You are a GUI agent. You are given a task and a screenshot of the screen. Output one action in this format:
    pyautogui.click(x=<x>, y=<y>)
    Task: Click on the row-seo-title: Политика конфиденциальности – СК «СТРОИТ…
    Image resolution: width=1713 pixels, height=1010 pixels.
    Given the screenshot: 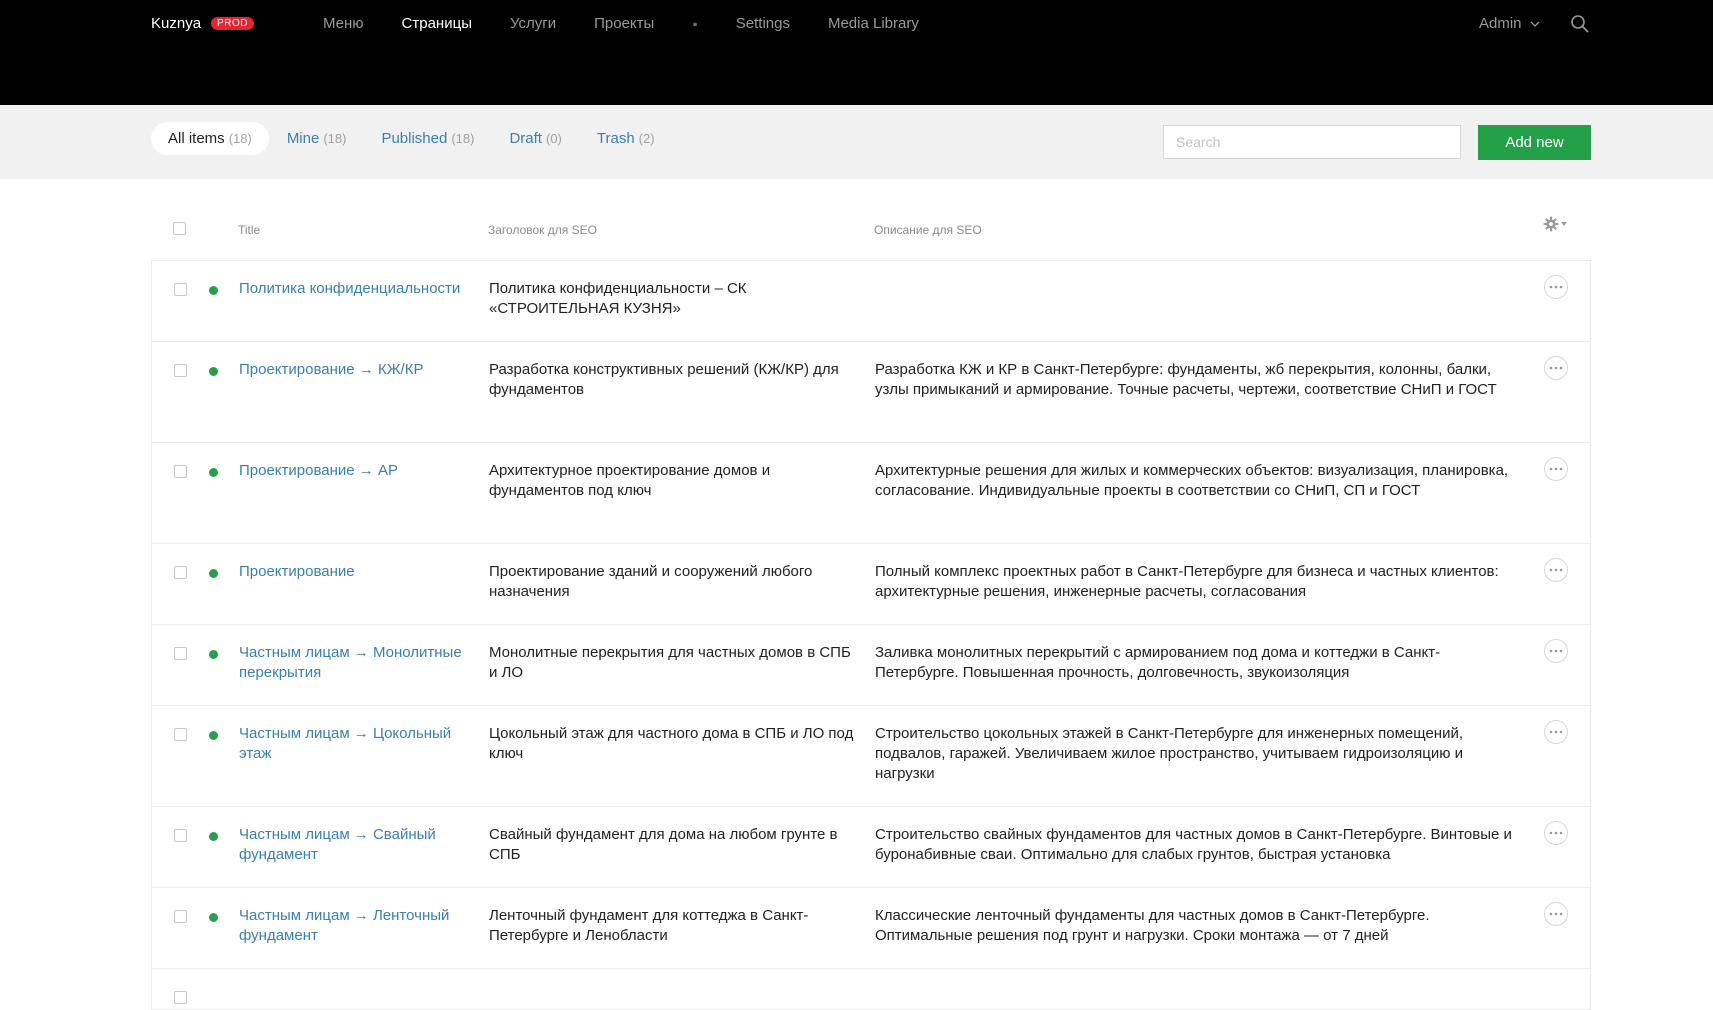 What is the action you would take?
    pyautogui.click(x=618, y=298)
    